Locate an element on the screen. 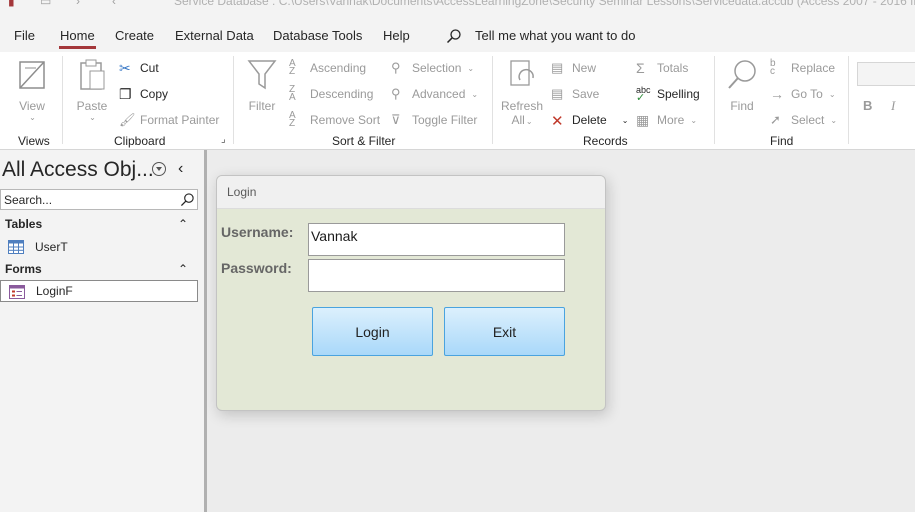 The image size is (915, 512). format-painter-button: 🖌 Format Painter is located at coordinates (169, 120).